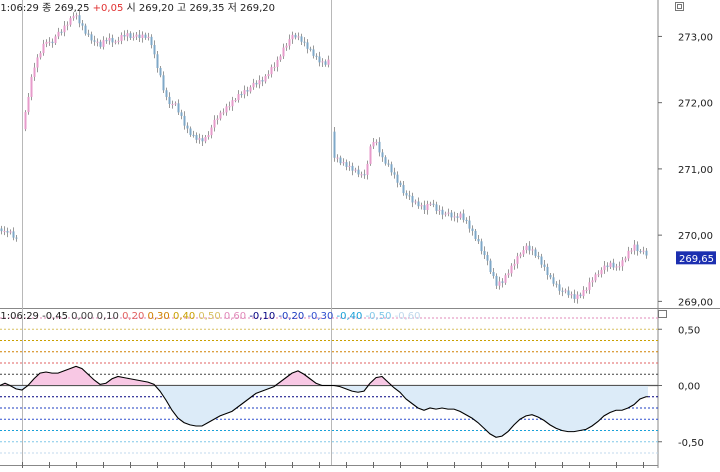 The width and height of the screenshot is (720, 472). I want to click on price-header-part: 고, so click(182, 8).